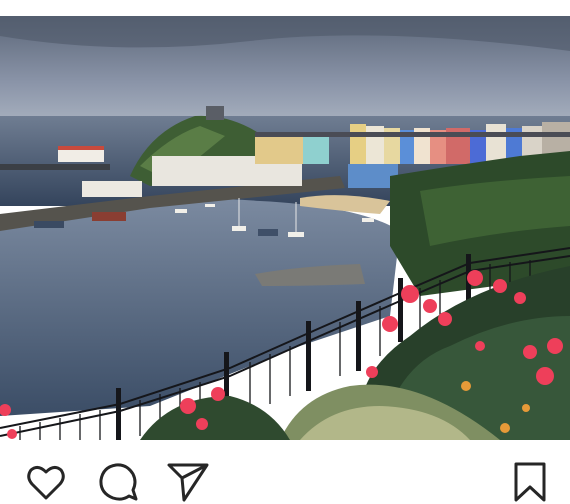 Image resolution: width=570 pixels, height=504 pixels. What do you see at coordinates (285, 8) in the screenshot?
I see `top-bar` at bounding box center [285, 8].